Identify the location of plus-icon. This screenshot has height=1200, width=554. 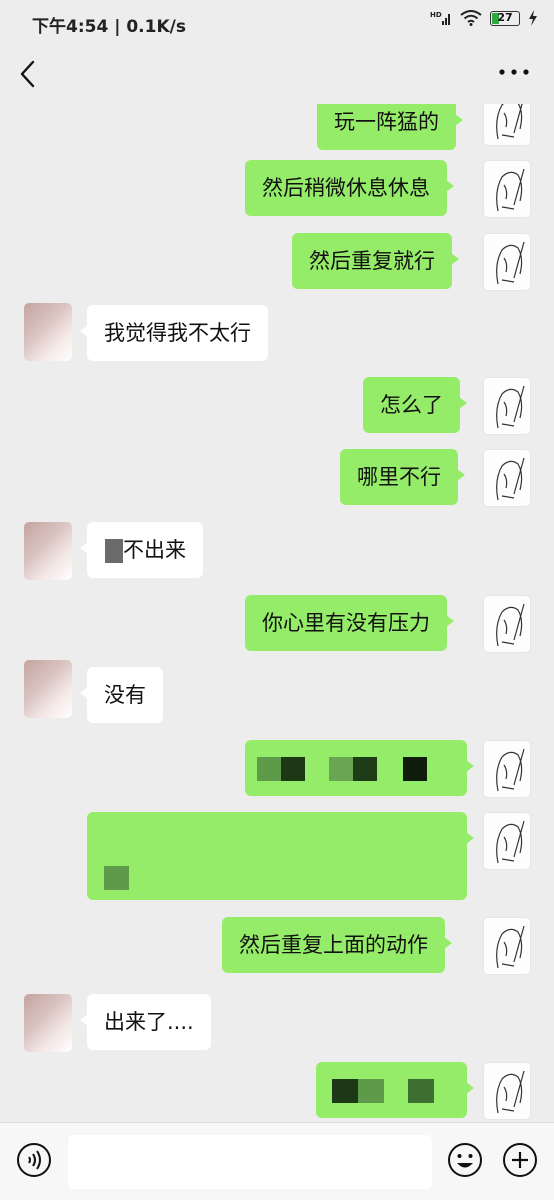
(520, 1160).